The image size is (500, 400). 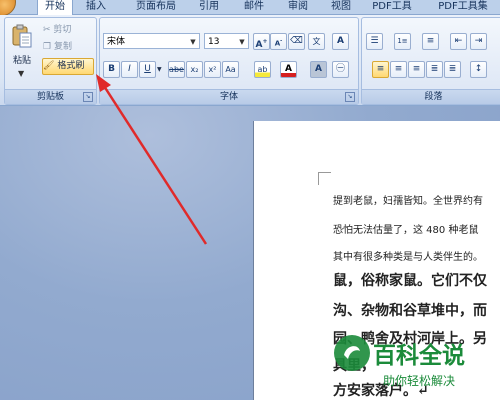 I want to click on watermark-title: 百科全说, so click(x=419, y=356).